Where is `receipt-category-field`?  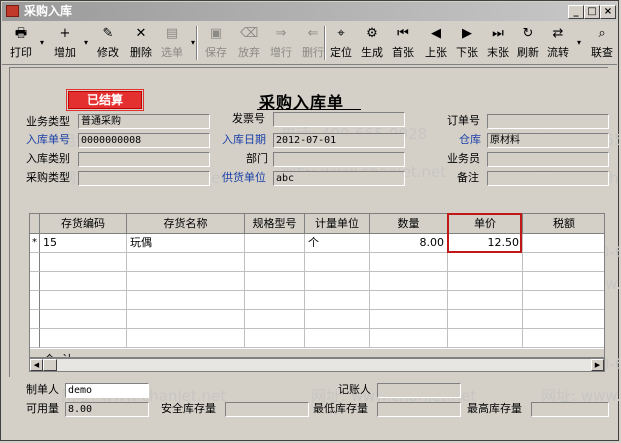 receipt-category-field is located at coordinates (144, 159).